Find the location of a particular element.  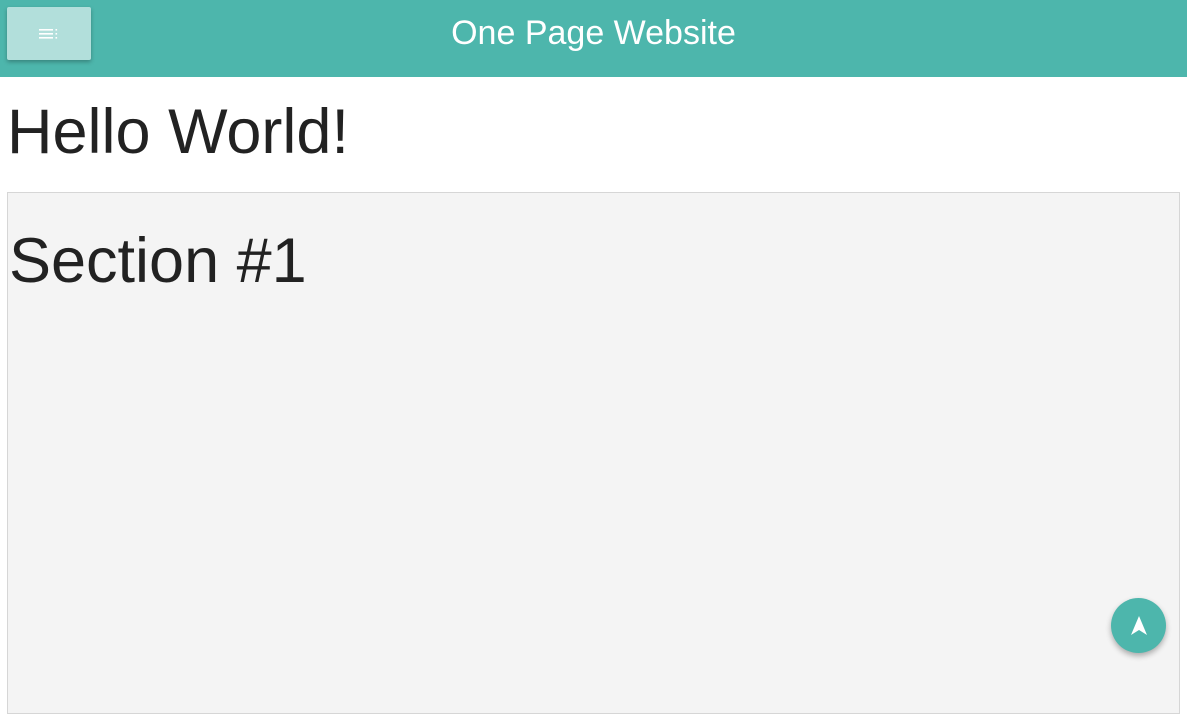

top-app-bar: One Page Website is located at coordinates (593, 38).